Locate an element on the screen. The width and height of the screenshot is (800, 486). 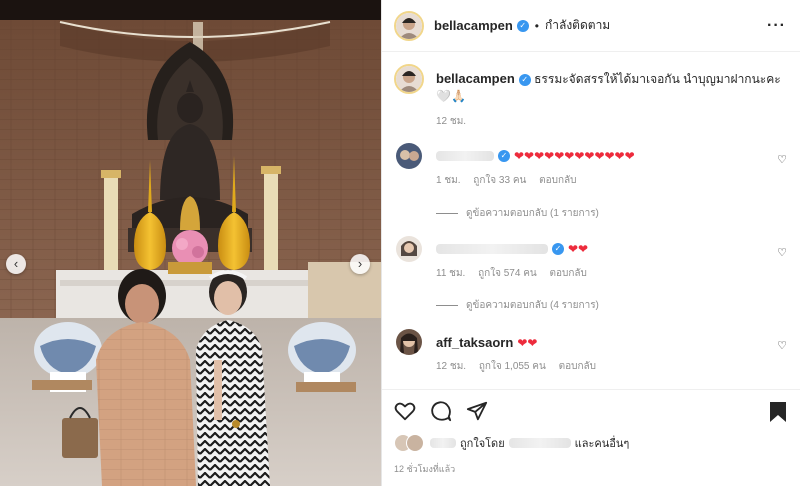
caption-timestamp: 12 ชม. is located at coordinates (451, 121).